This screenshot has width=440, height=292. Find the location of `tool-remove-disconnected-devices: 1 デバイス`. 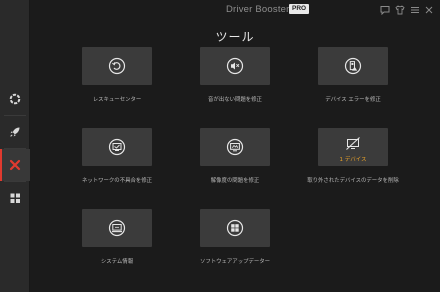

tool-remove-disconnected-devices: 1 デバイス is located at coordinates (353, 147).